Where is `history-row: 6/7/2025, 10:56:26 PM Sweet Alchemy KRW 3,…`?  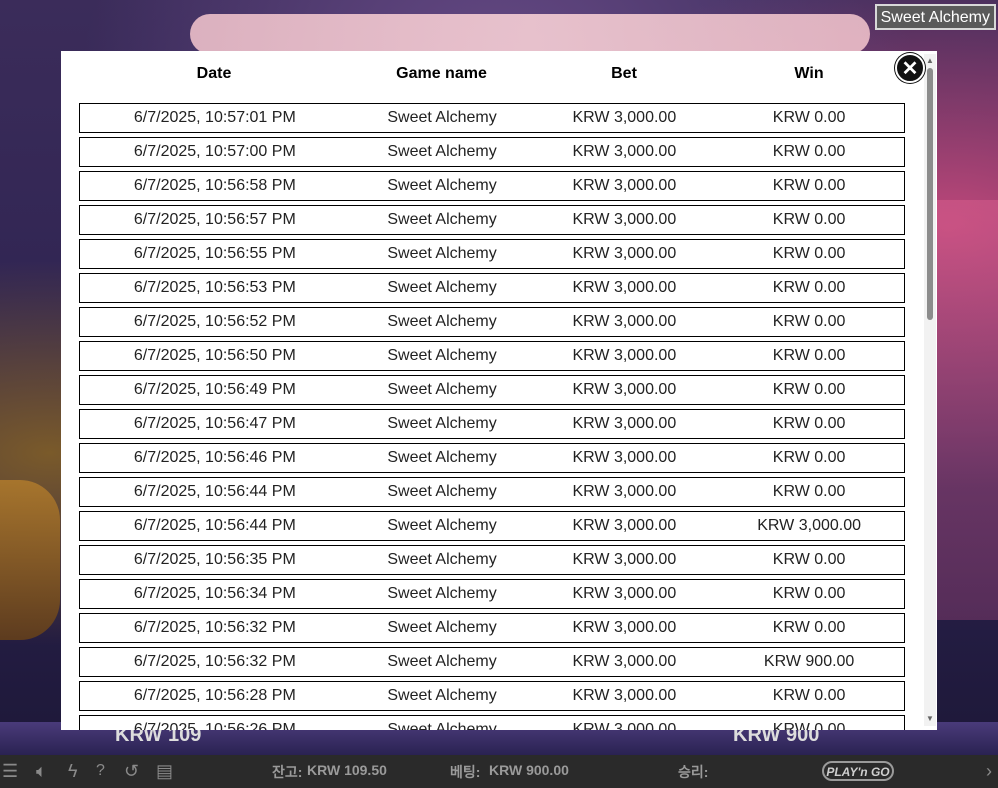
history-row: 6/7/2025, 10:56:26 PM Sweet Alchemy KRW 3,… is located at coordinates (492, 722).